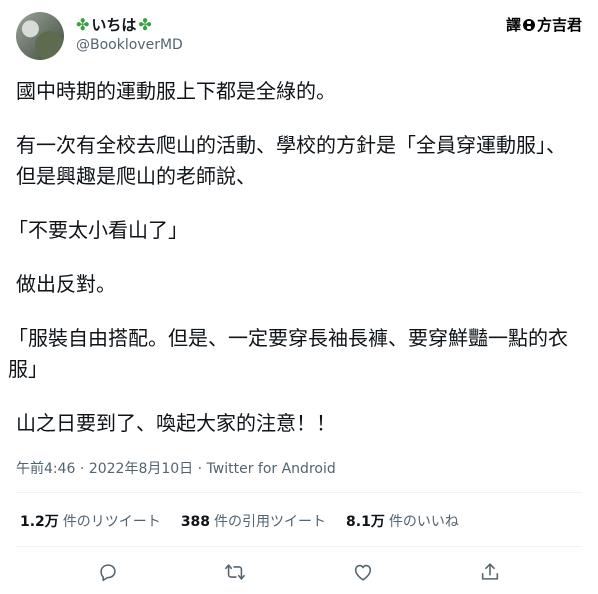 Image resolution: width=598 pixels, height=594 pixels. What do you see at coordinates (141, 469) in the screenshot?
I see `tweet-date: 2022年8月10日` at bounding box center [141, 469].